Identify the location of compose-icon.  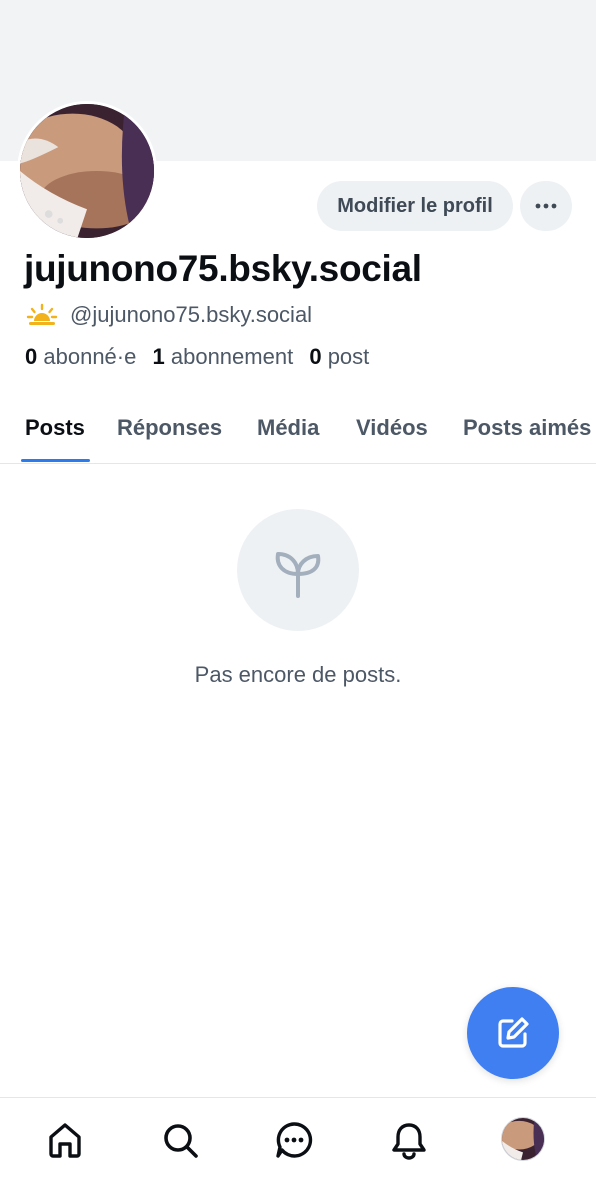
(513, 1032).